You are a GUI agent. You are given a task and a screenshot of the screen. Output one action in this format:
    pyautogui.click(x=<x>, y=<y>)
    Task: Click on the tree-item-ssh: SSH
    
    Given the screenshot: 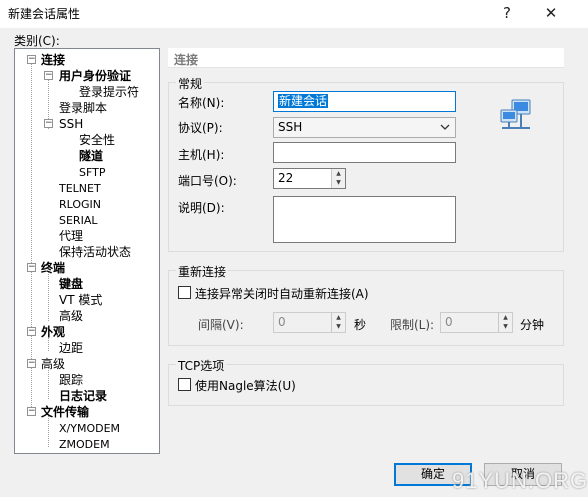 What is the action you would take?
    pyautogui.click(x=71, y=124)
    